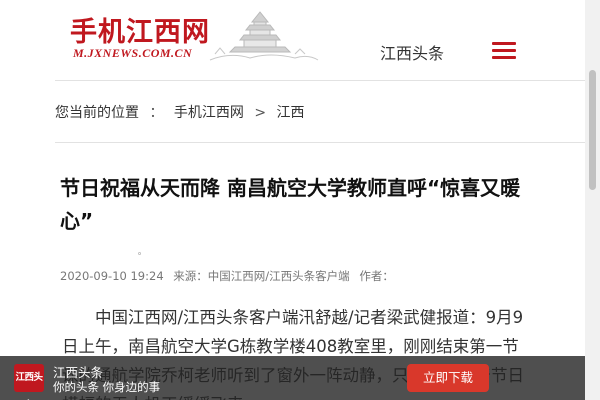  Describe the element at coordinates (504, 51) in the screenshot. I see `hamburger-menu-icon` at that location.